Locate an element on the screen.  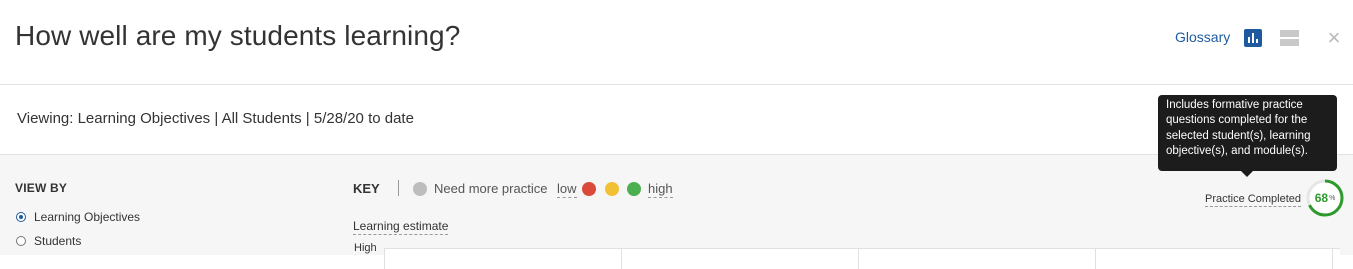
bar-chart-icon is located at coordinates (1253, 38).